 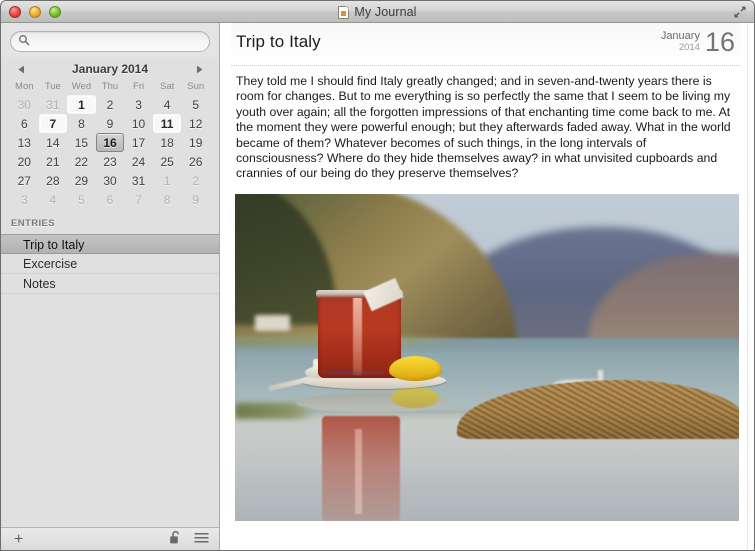 I want to click on calendar-weekday-tue: Tue, so click(x=52, y=86).